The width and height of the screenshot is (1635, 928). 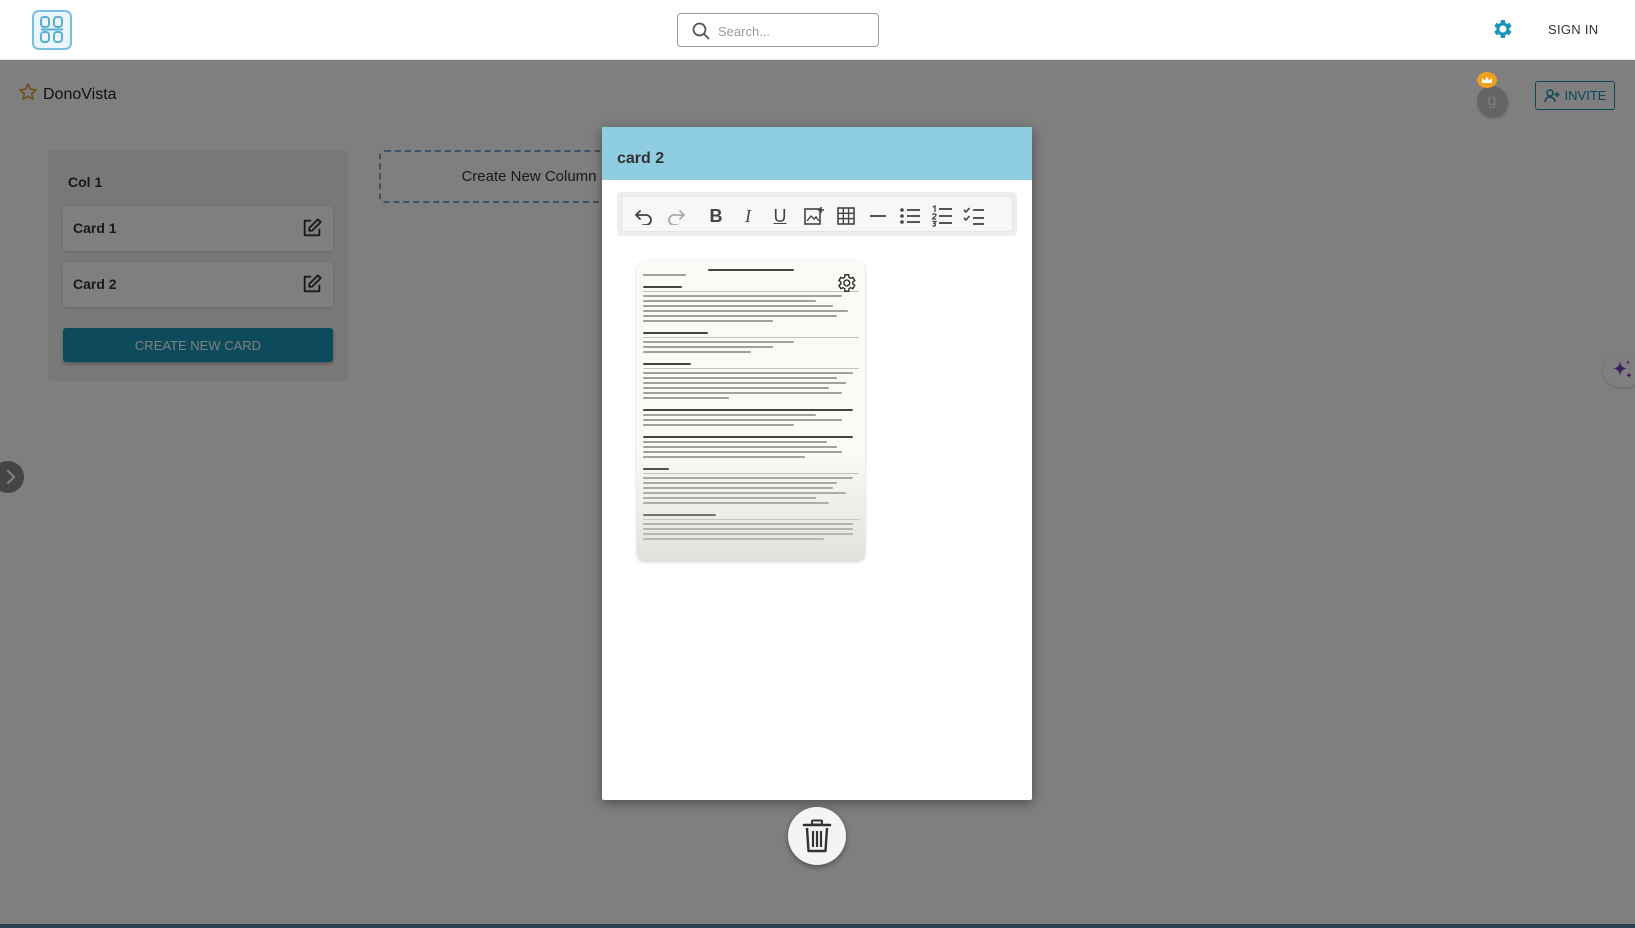 I want to click on logo-icon, so click(x=51, y=29).